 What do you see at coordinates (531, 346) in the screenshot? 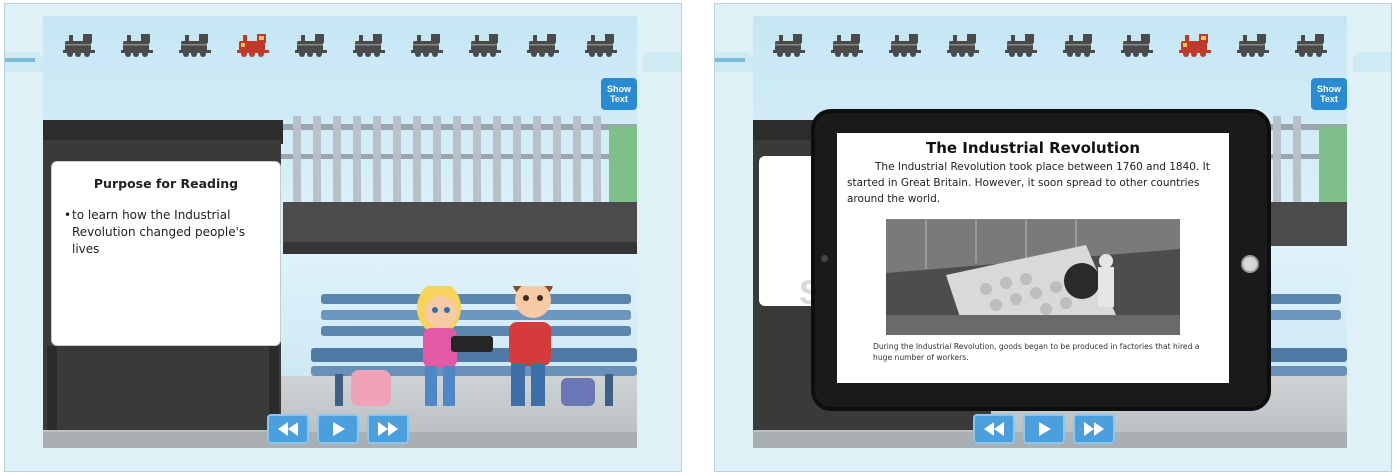
I see `boy-character-icon` at bounding box center [531, 346].